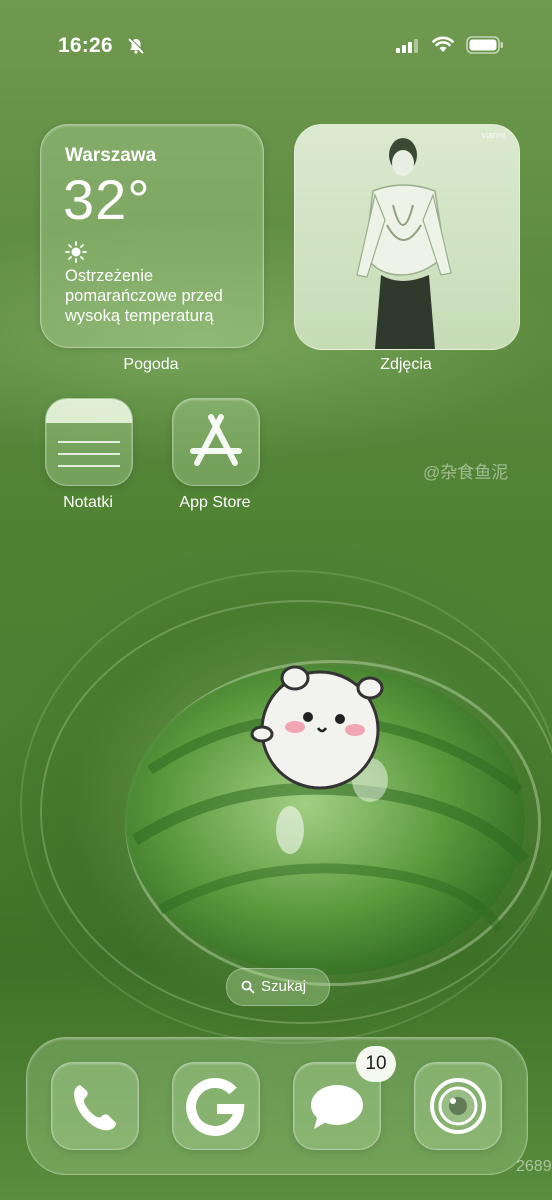 The height and width of the screenshot is (1200, 552). I want to click on mascot-sticker, so click(317, 727).